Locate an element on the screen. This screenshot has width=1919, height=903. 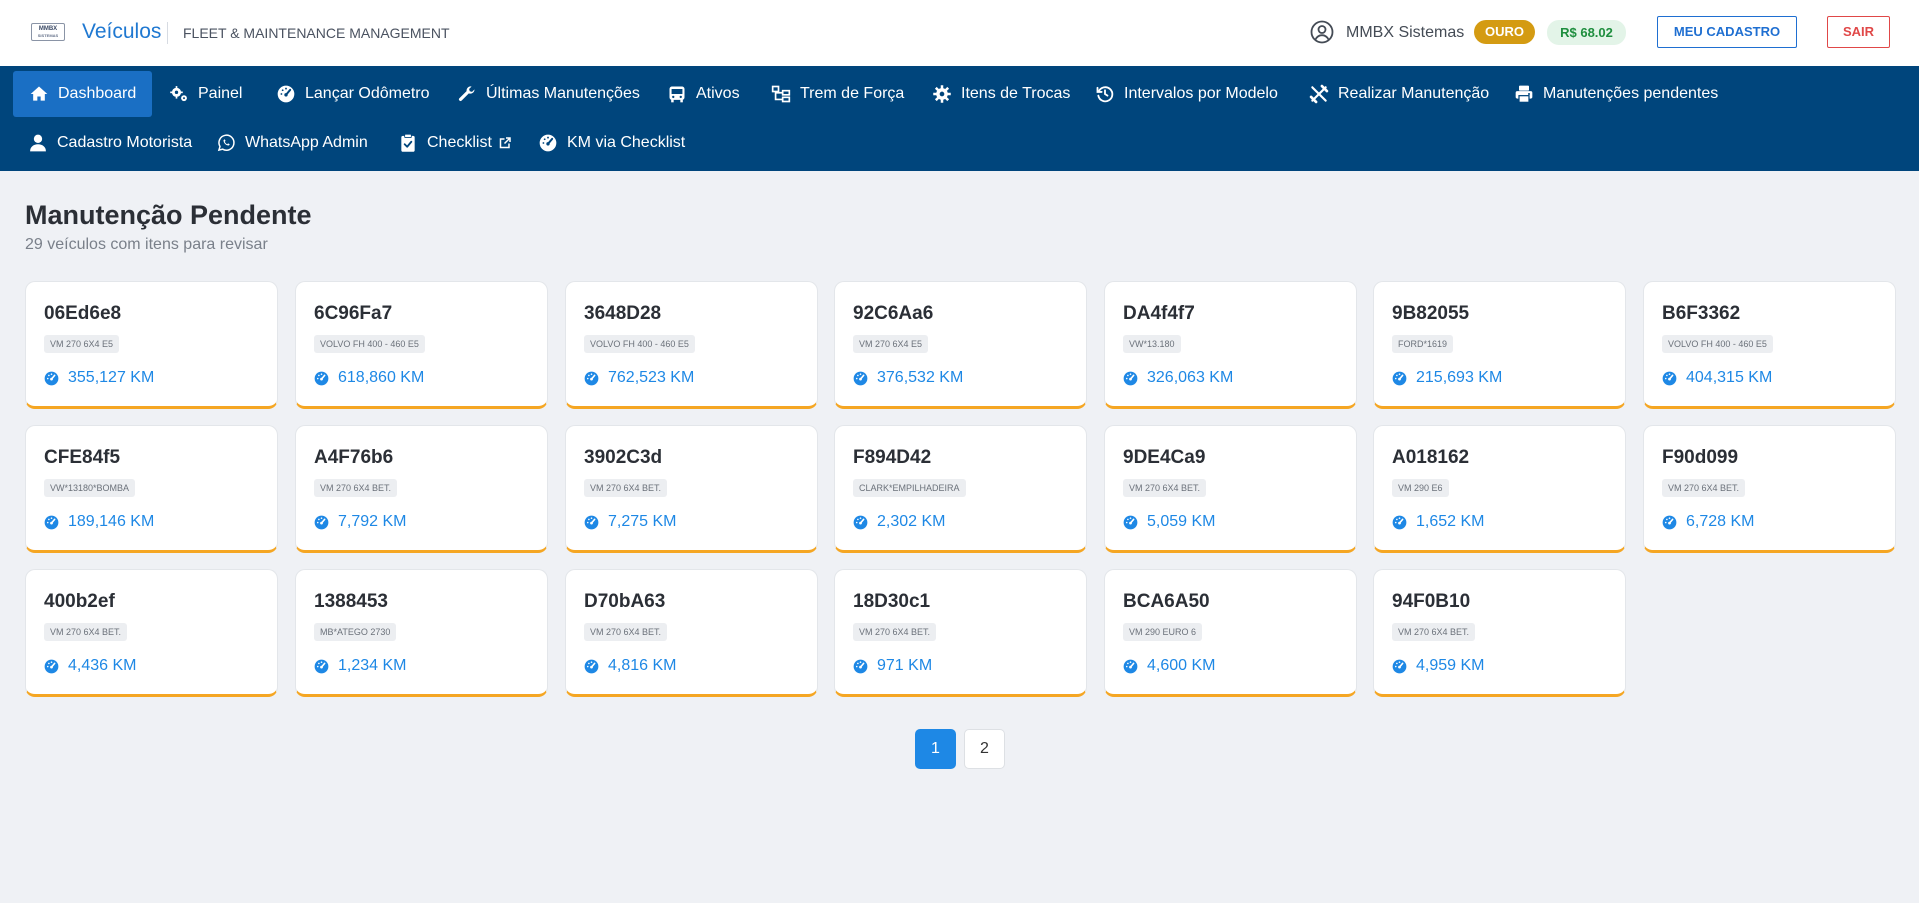
vehicle-plate: 6C96Fa7 is located at coordinates (353, 313).